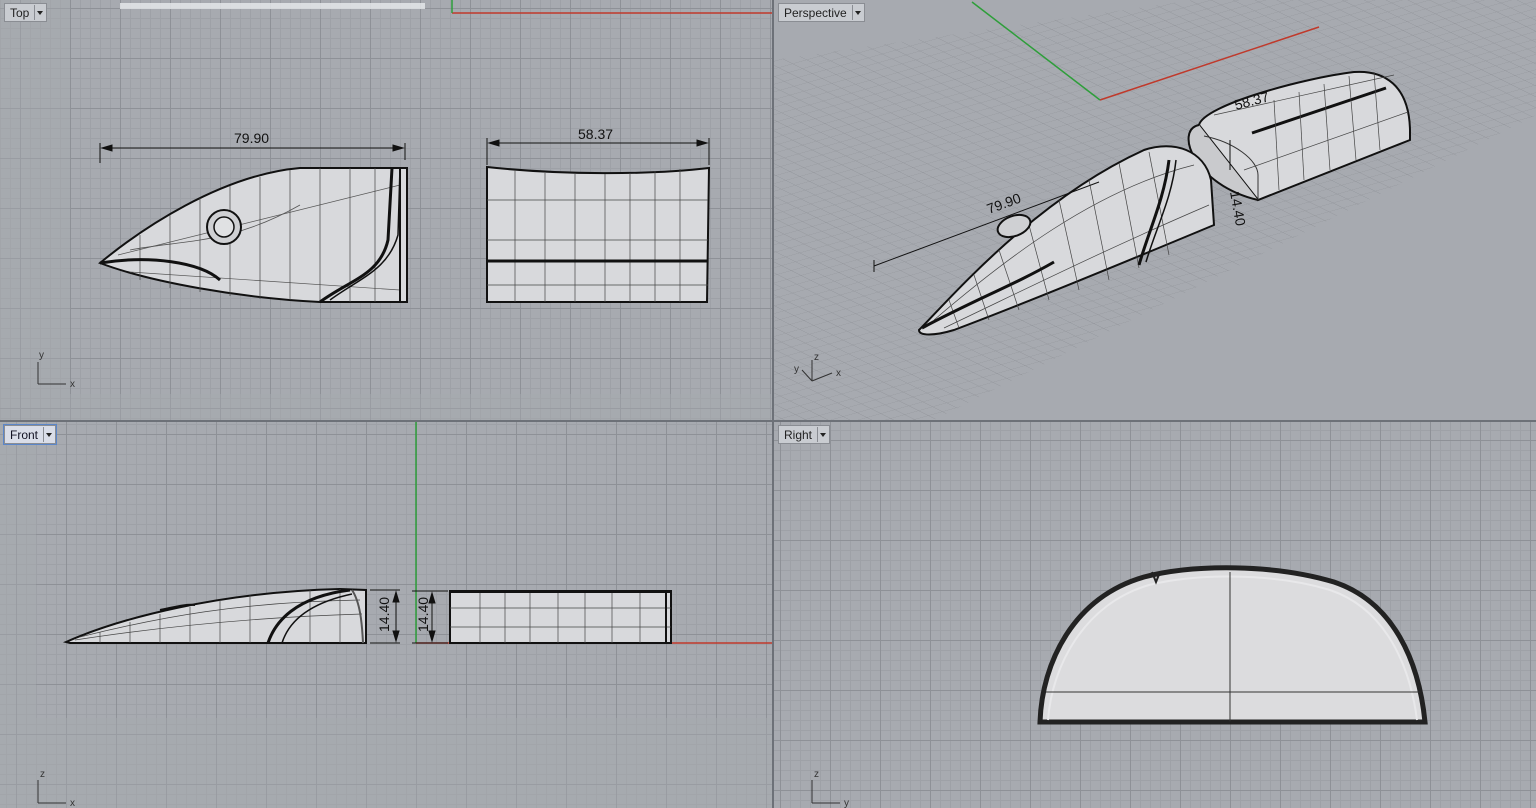 The width and height of the screenshot is (1536, 808). I want to click on viewport-tab-top: Top, so click(26, 12).